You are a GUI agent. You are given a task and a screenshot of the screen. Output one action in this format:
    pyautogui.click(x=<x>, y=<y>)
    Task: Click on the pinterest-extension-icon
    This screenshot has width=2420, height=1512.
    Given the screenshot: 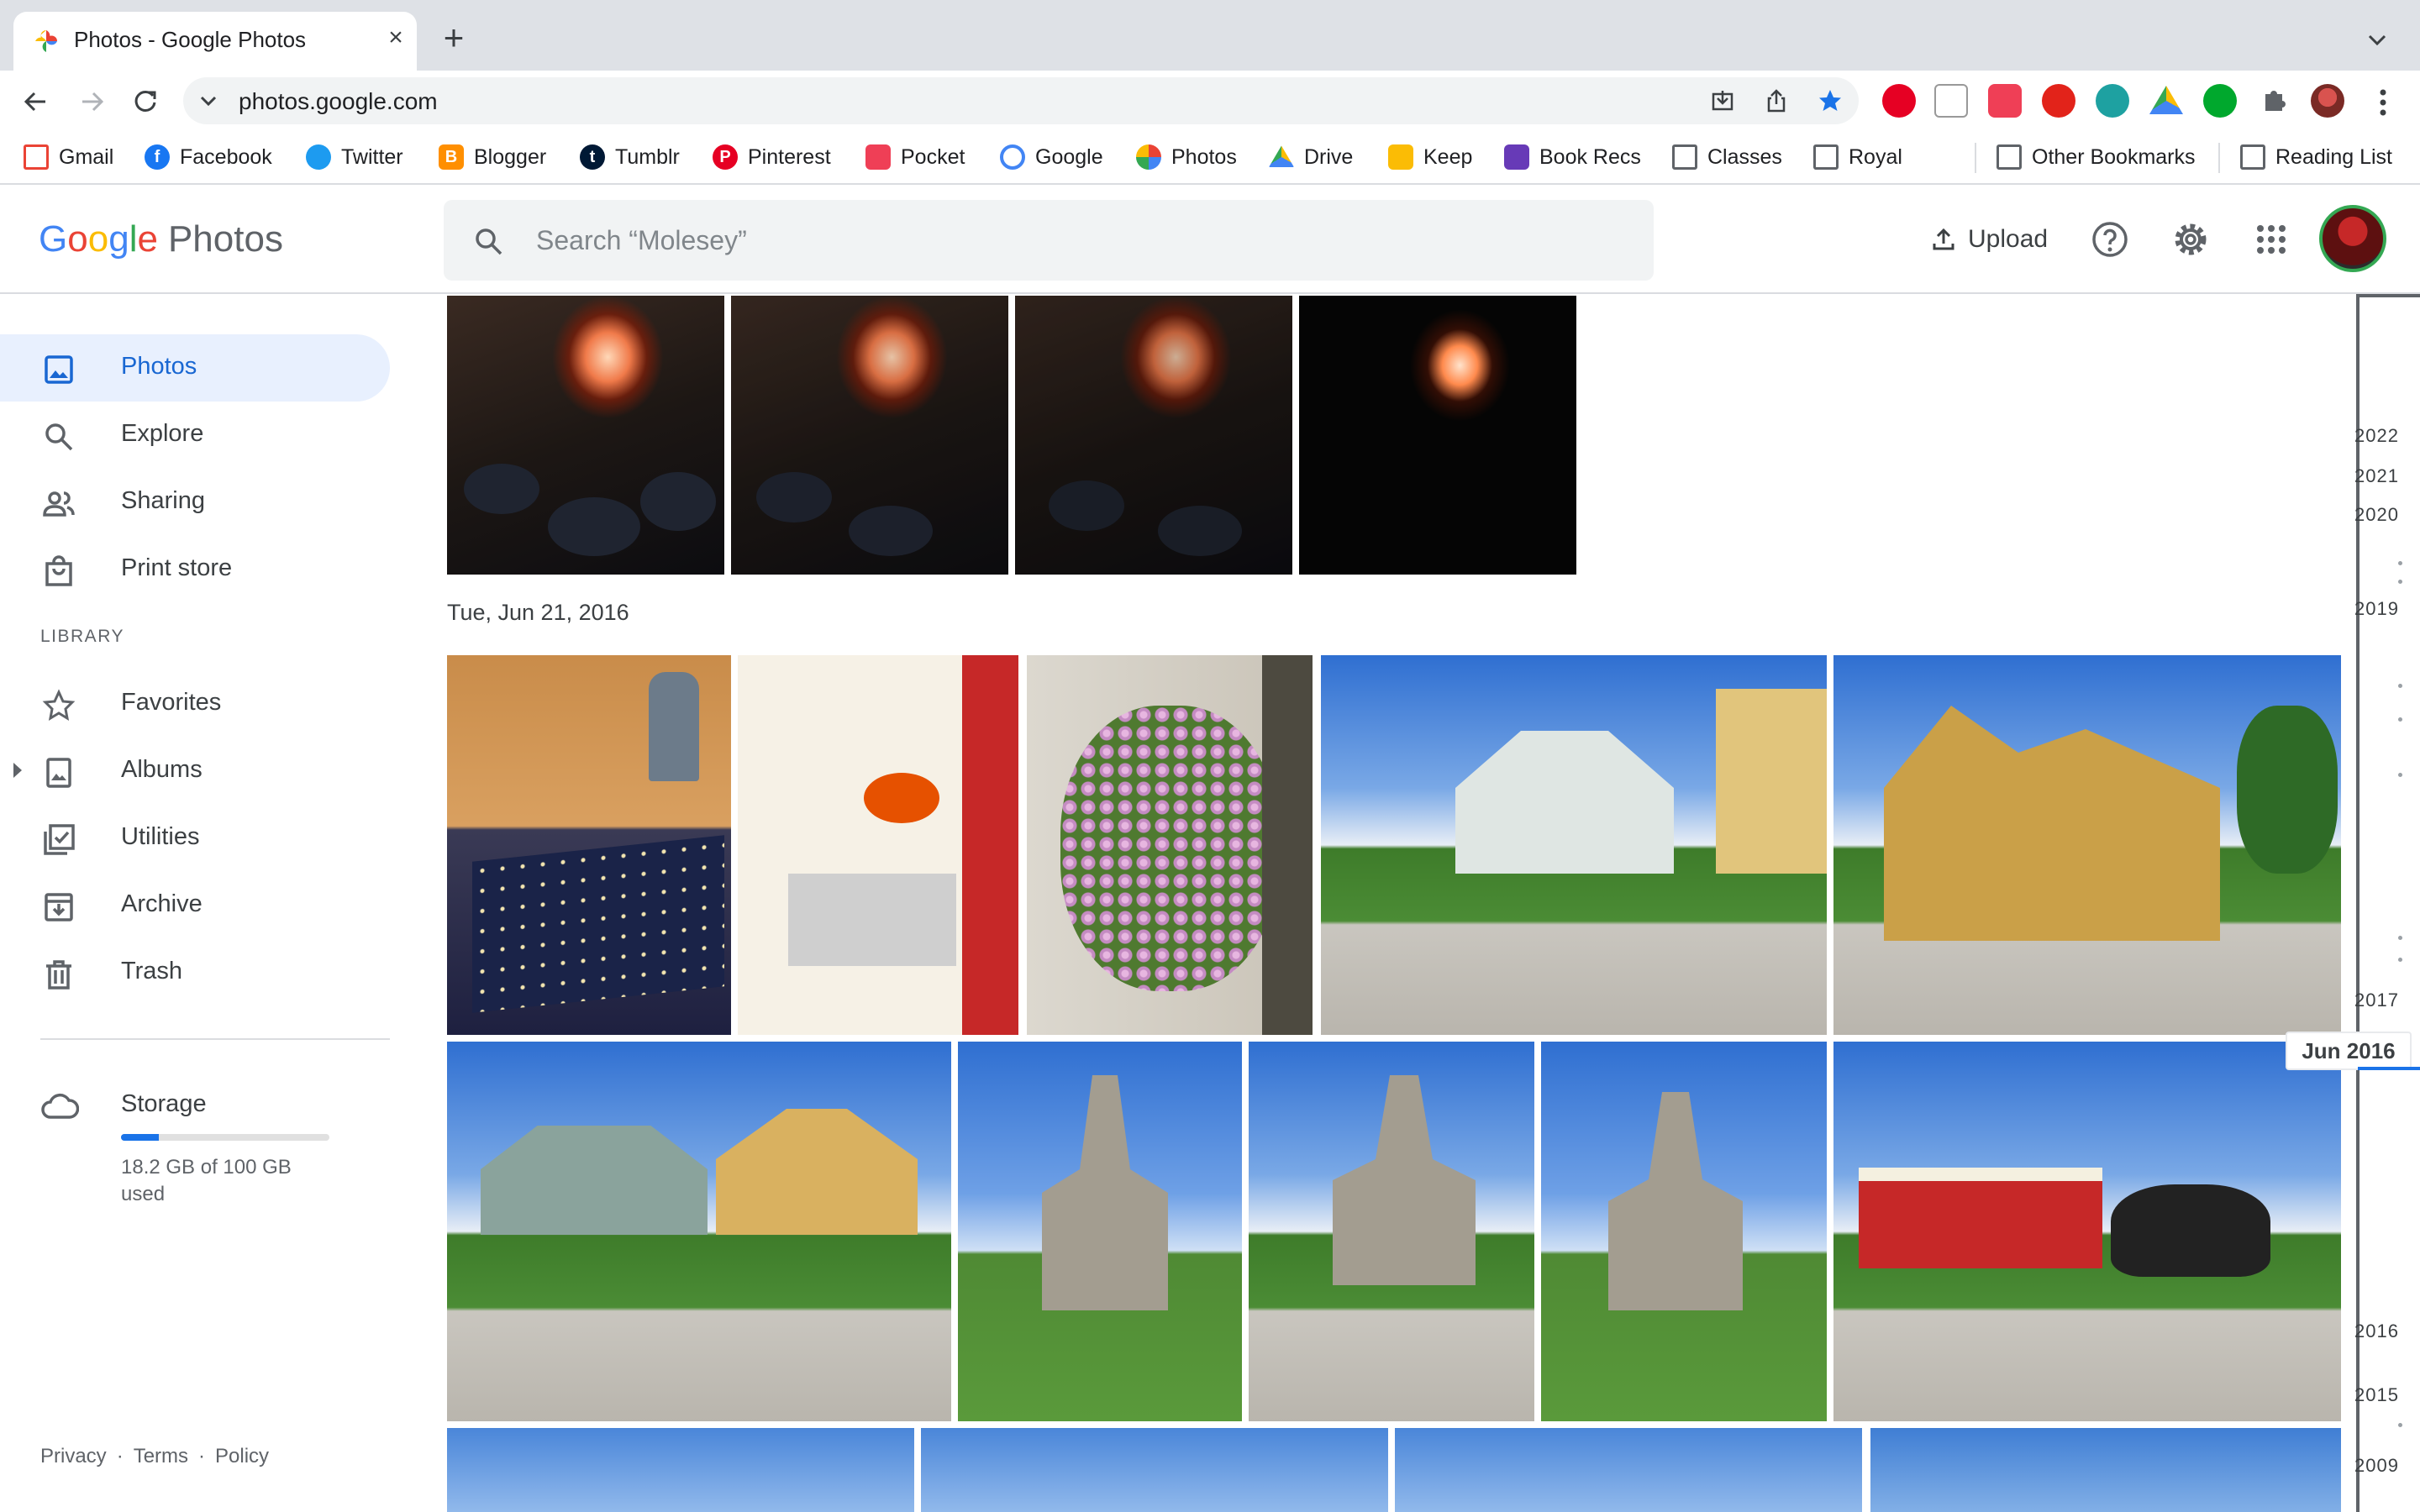 What is the action you would take?
    pyautogui.click(x=1899, y=101)
    